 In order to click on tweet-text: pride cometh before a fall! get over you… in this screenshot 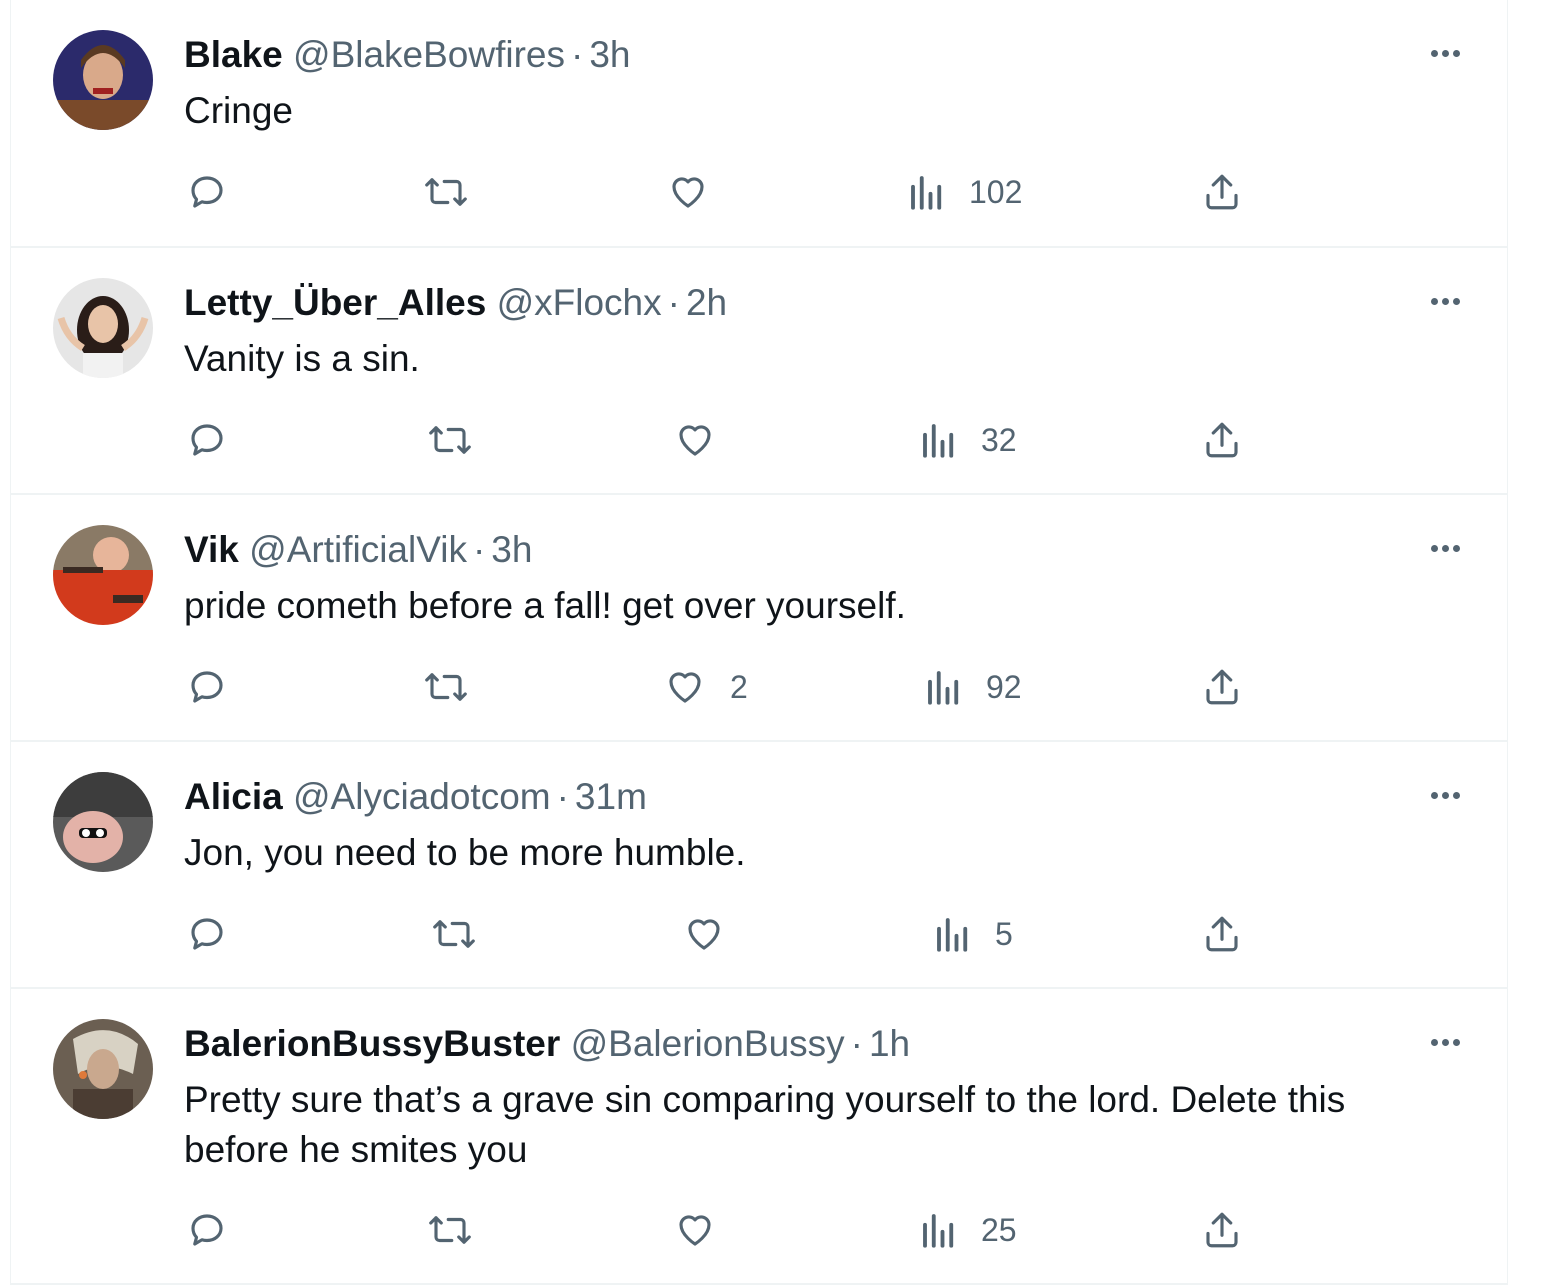, I will do `click(545, 605)`.